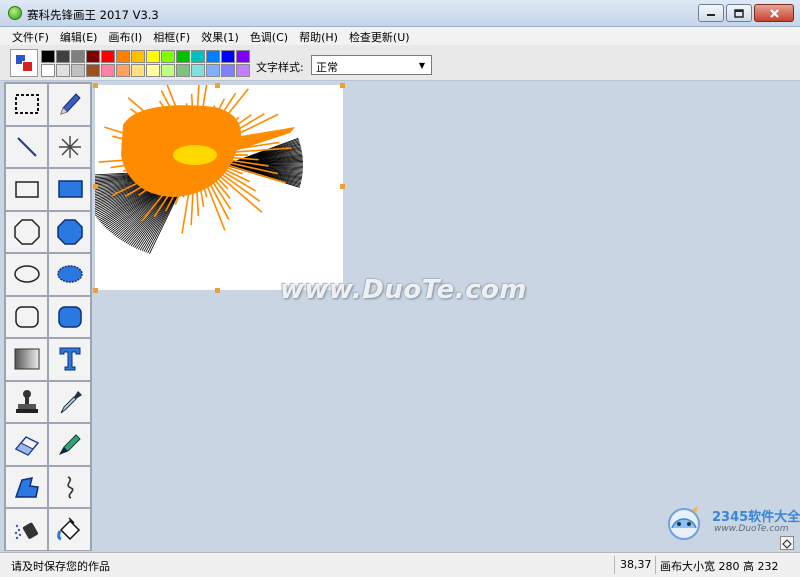 The width and height of the screenshot is (800, 577). What do you see at coordinates (371, 65) in the screenshot?
I see `font-style-select: 正常 ▼` at bounding box center [371, 65].